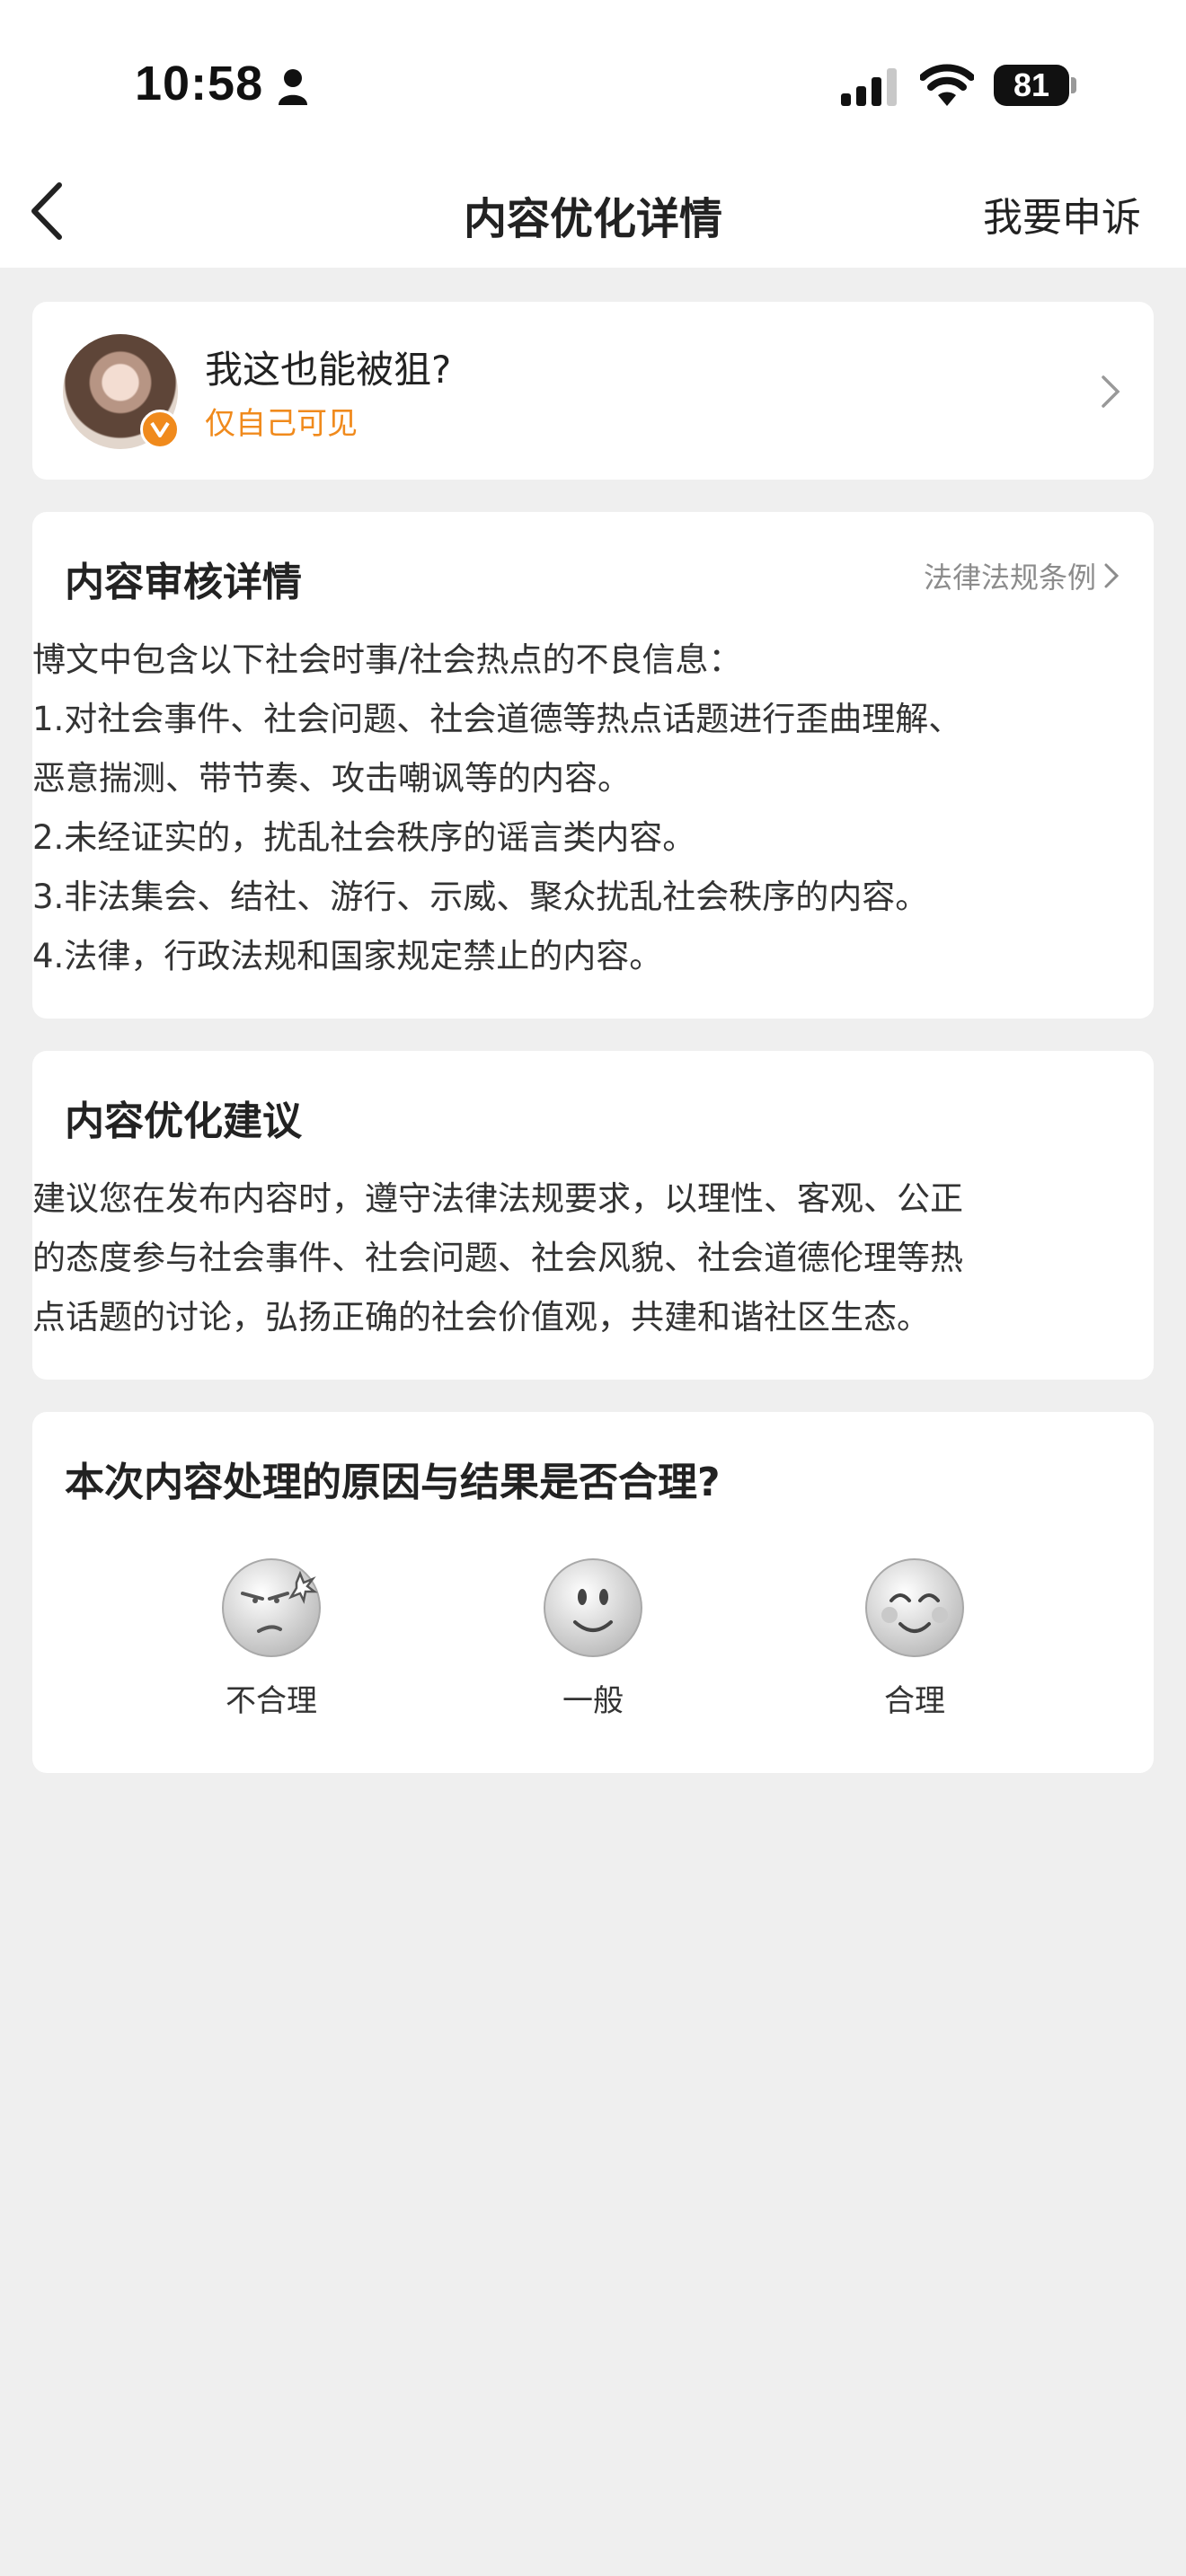  What do you see at coordinates (481, 1317) in the screenshot?
I see `suggestion-line: 点话题的讨论，弘扬正确的社会价值观，共建和谐社区生态。` at bounding box center [481, 1317].